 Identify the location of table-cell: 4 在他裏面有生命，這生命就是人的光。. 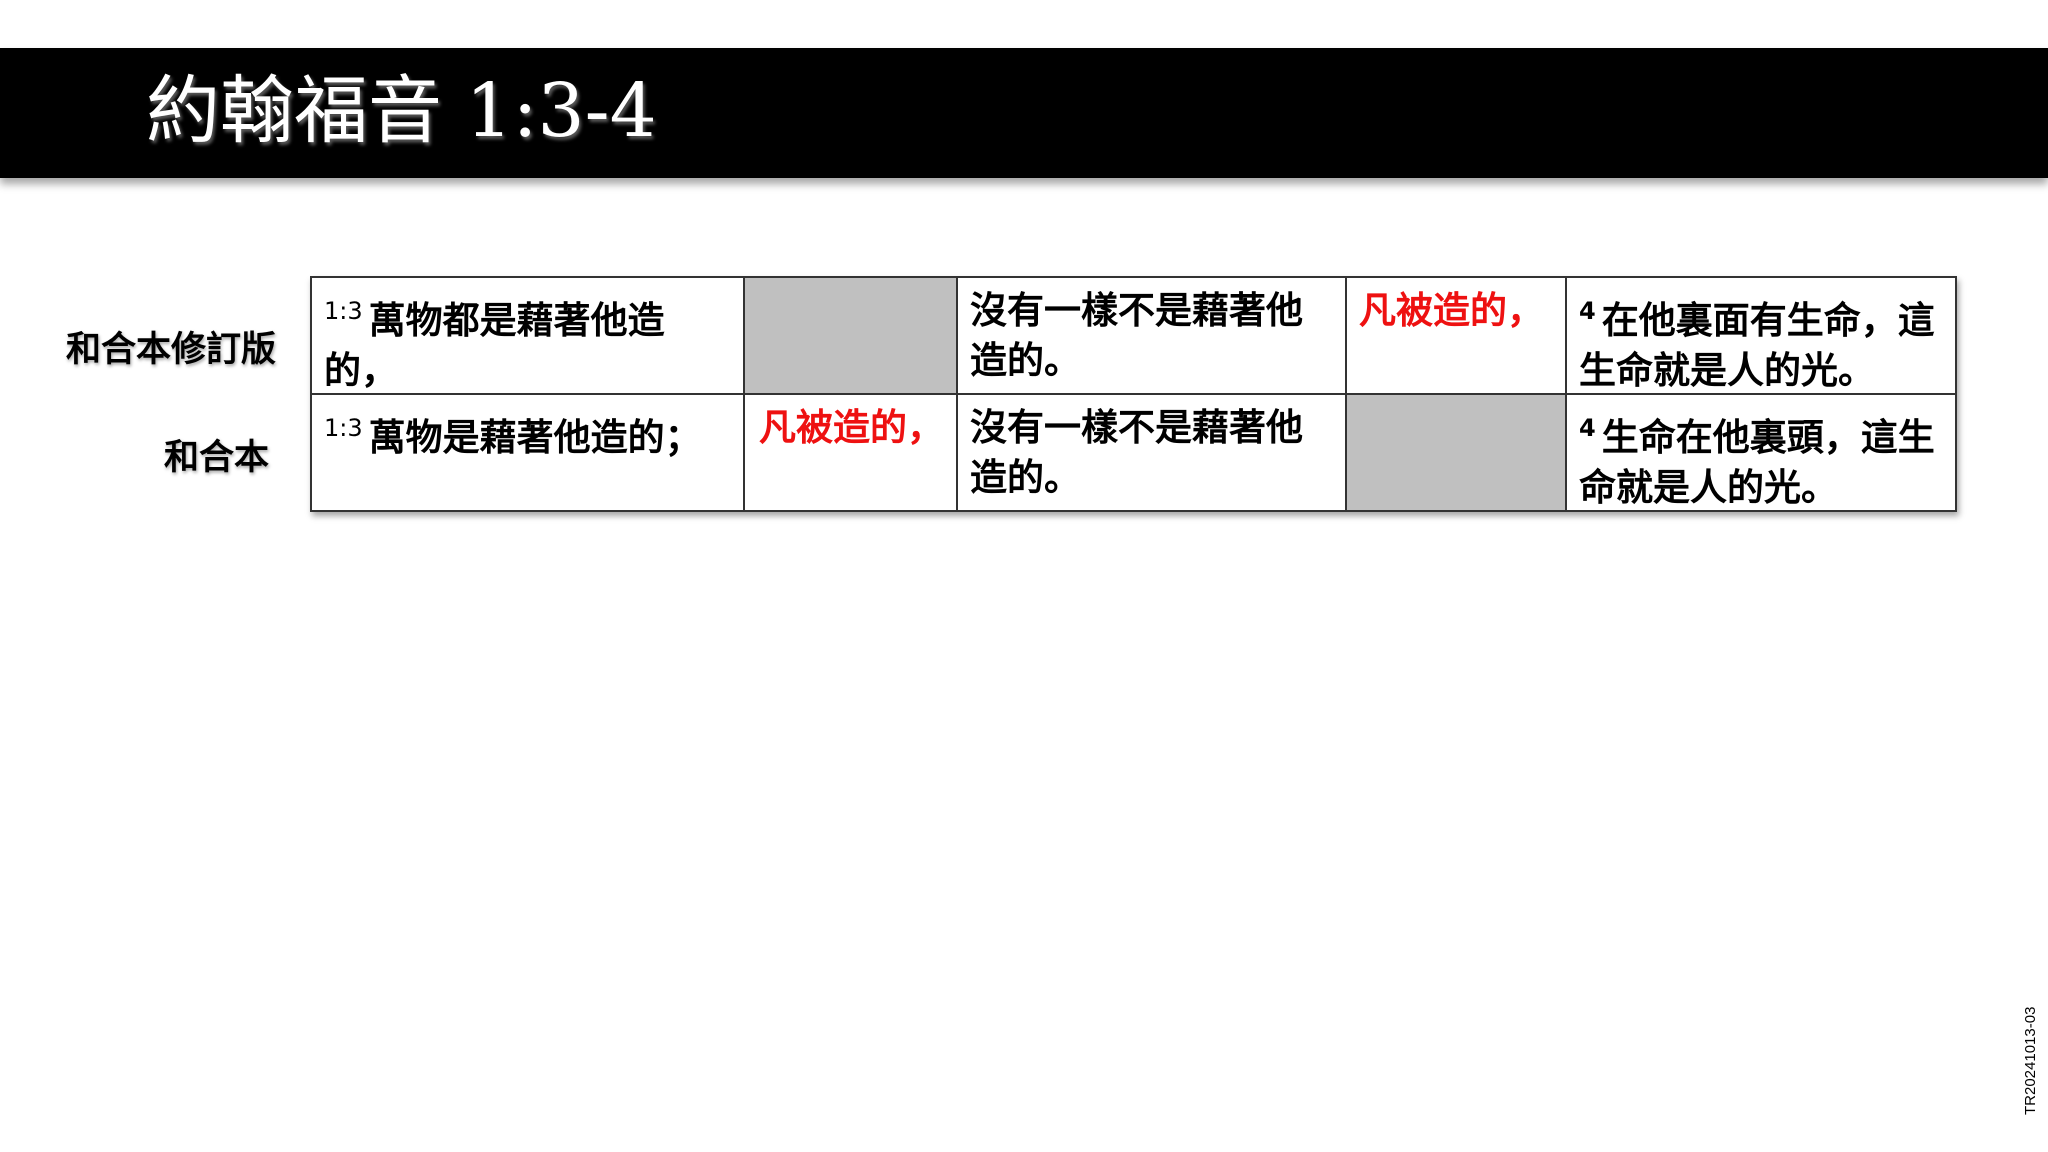
(1761, 336).